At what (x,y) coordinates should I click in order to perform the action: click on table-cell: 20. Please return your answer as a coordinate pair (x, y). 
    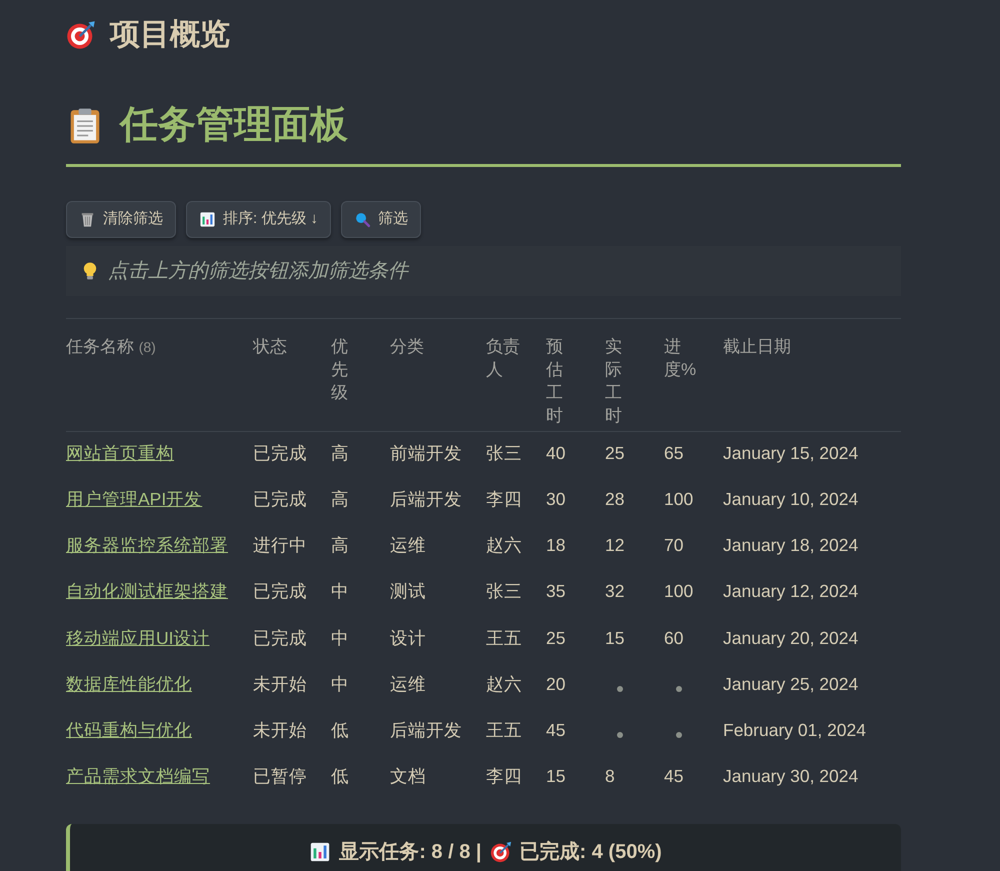
    Looking at the image, I should click on (556, 684).